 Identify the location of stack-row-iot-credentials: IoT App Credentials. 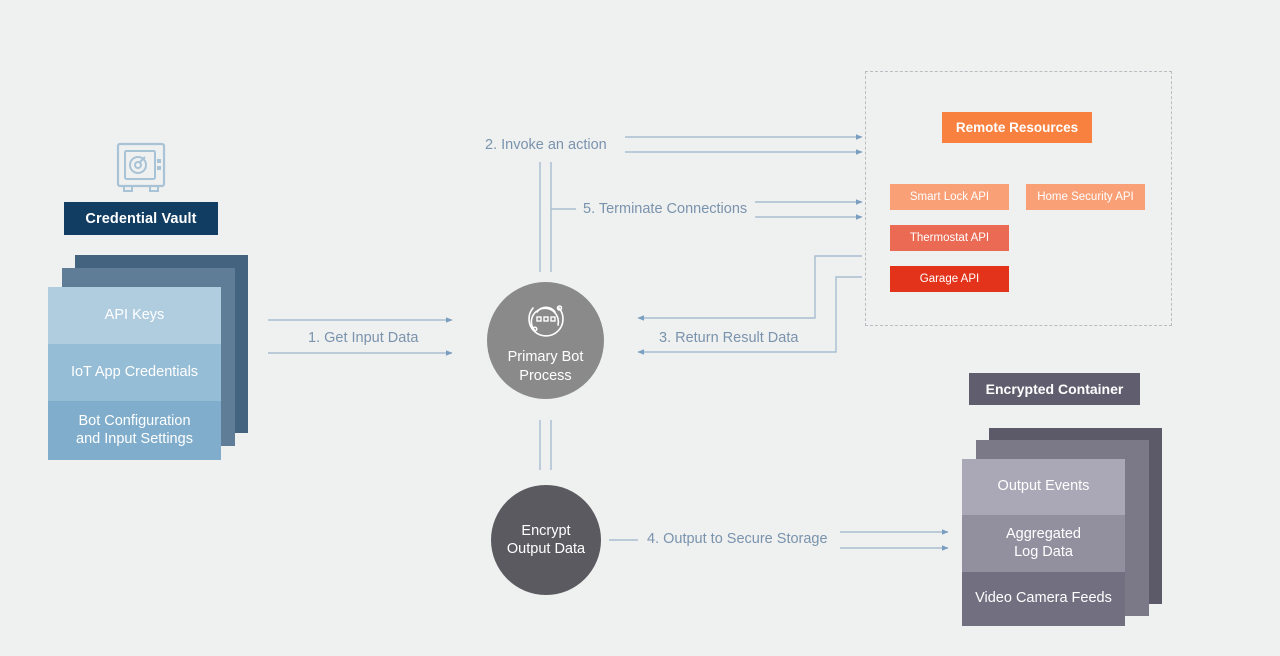
(134, 372).